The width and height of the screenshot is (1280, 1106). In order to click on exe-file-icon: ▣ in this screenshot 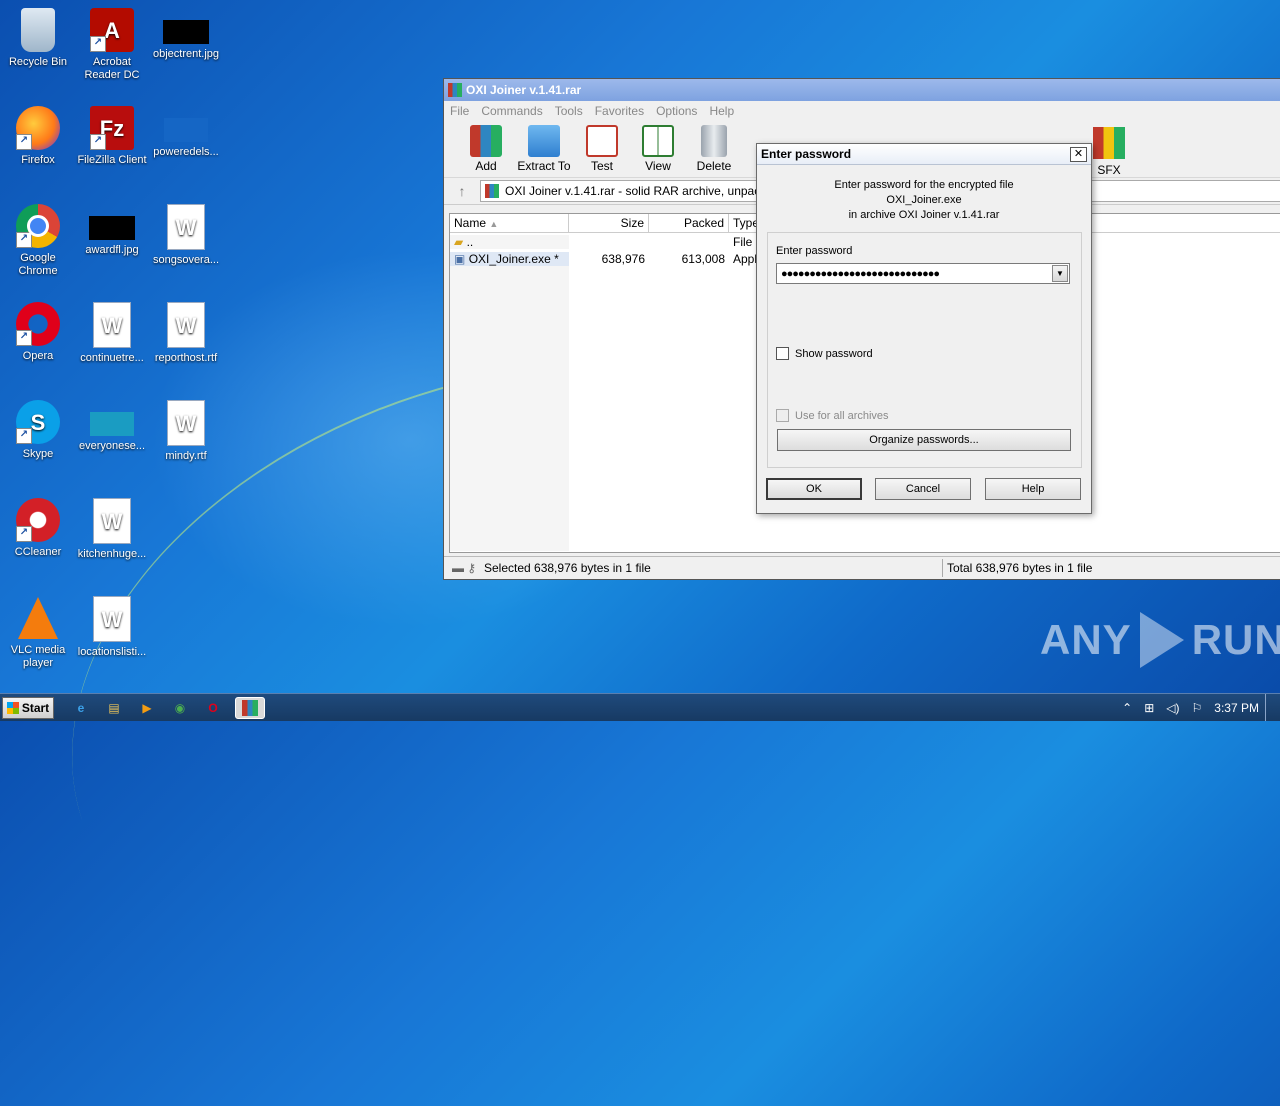, I will do `click(460, 258)`.